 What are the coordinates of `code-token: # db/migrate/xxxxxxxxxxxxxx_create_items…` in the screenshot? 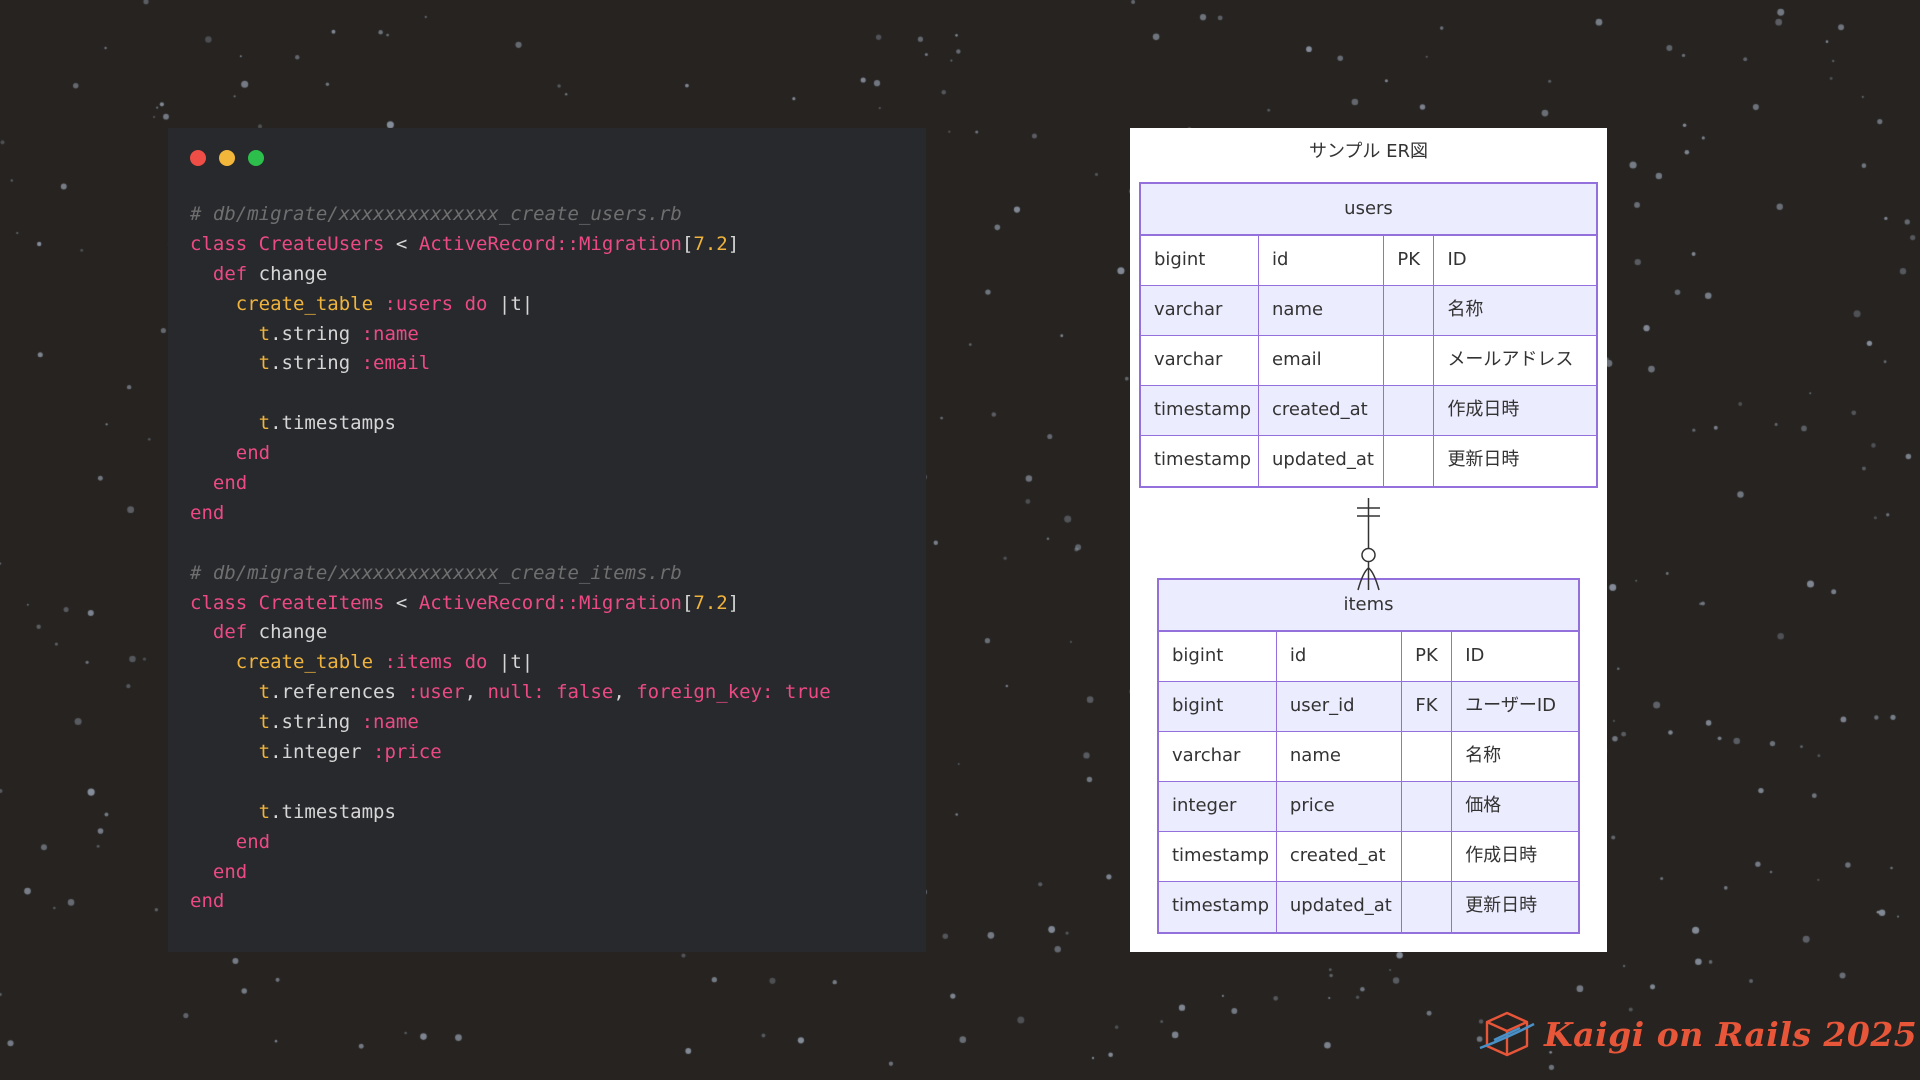 It's located at (436, 572).